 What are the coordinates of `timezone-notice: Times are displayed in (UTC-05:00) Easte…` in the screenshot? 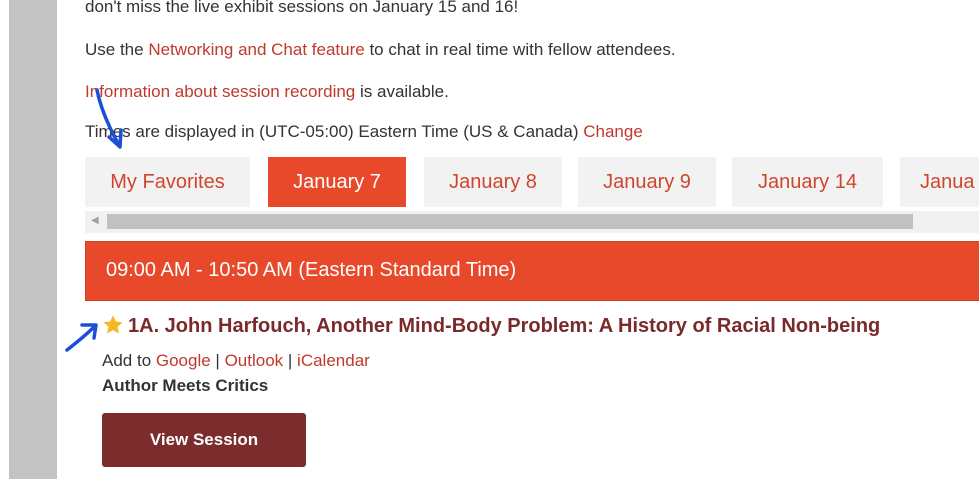 It's located at (364, 132).